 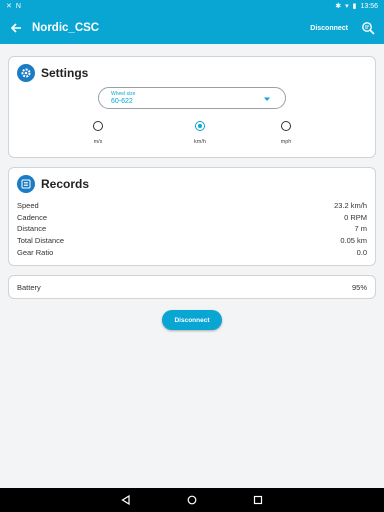 What do you see at coordinates (98, 142) in the screenshot?
I see `unit-label: m/s` at bounding box center [98, 142].